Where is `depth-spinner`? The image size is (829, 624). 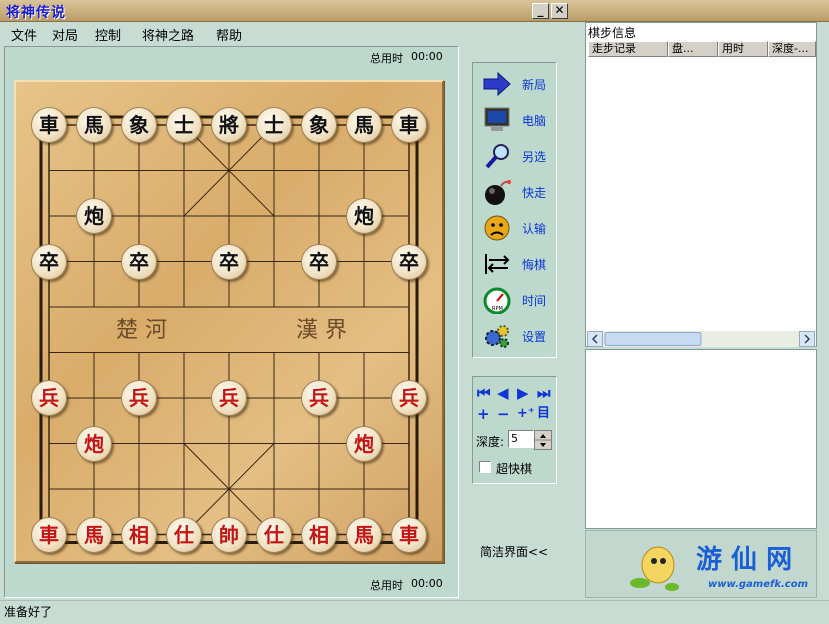
depth-spinner is located at coordinates (543, 440).